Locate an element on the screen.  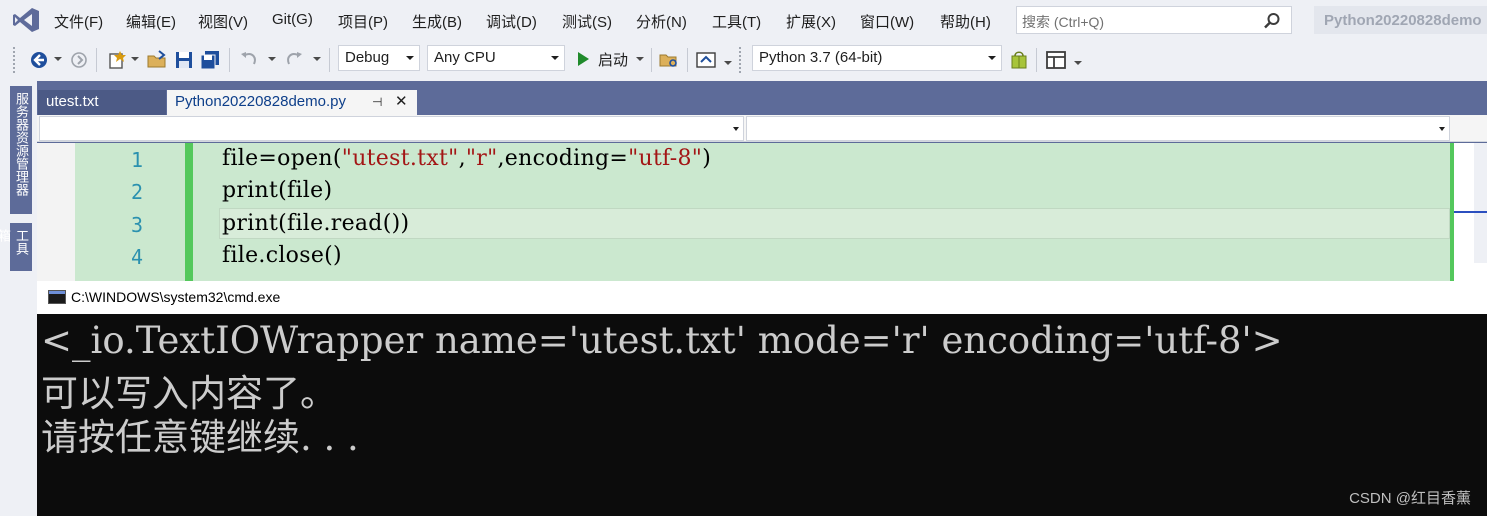
string-literal: "utf-8" is located at coordinates (665, 158).